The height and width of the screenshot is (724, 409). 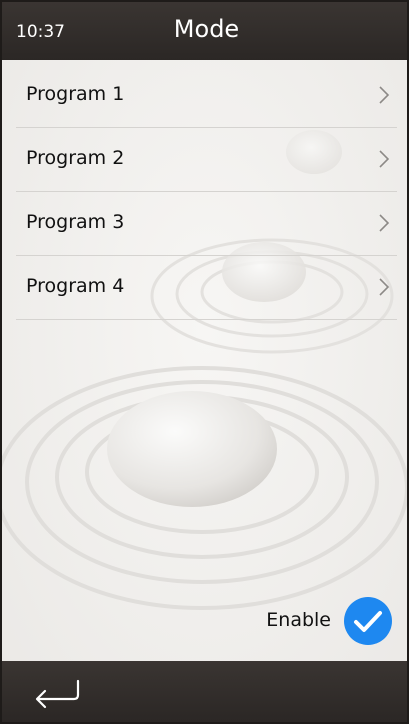 What do you see at coordinates (57, 694) in the screenshot?
I see `back-arrow-icon` at bounding box center [57, 694].